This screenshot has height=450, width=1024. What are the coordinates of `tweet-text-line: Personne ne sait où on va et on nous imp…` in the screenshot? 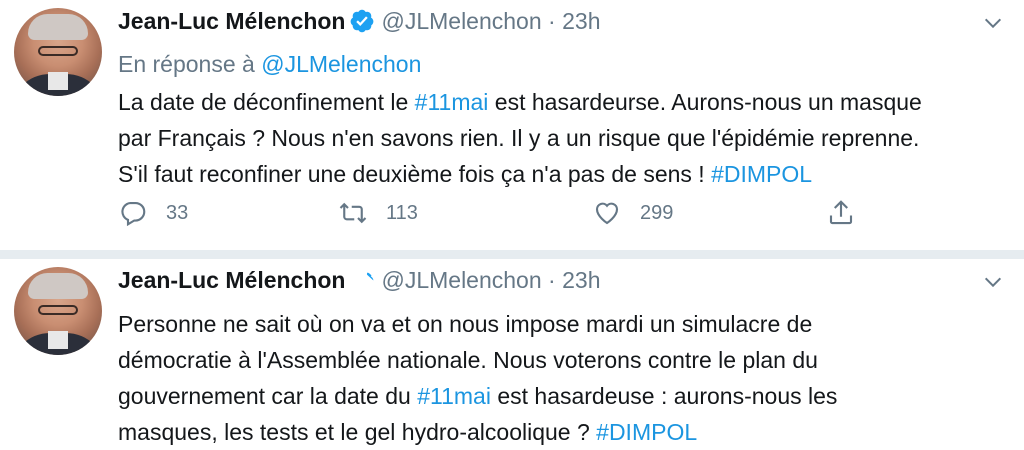 It's located at (477, 324).